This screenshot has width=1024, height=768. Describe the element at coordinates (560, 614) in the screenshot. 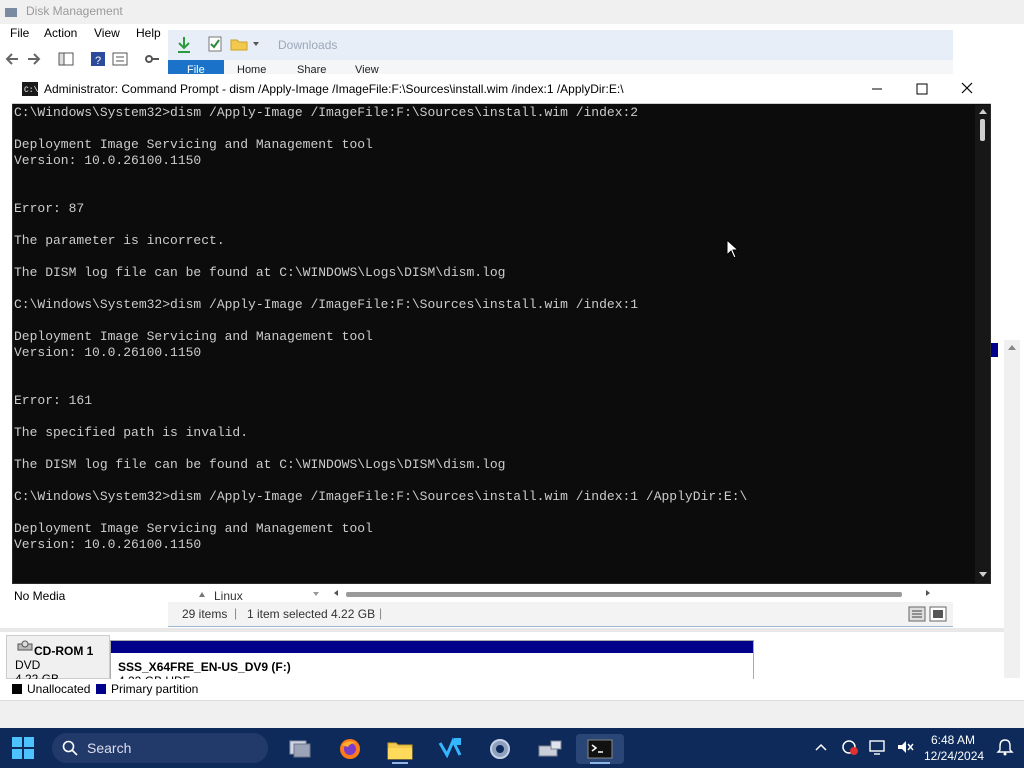

I see `explorer-statusbar: 29 items | 1 item selected 4.22 GB |` at that location.